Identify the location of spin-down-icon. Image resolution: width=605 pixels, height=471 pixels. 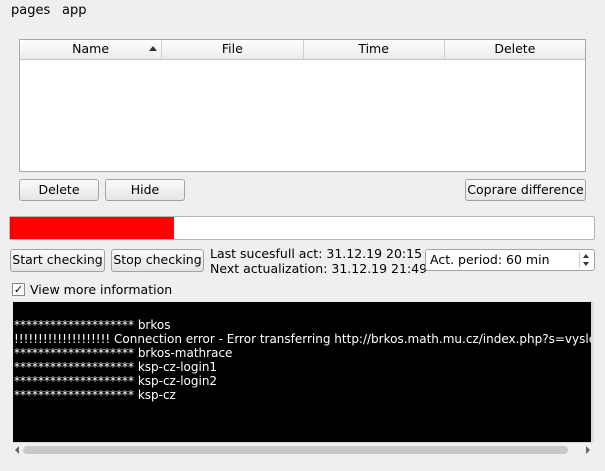
(586, 264).